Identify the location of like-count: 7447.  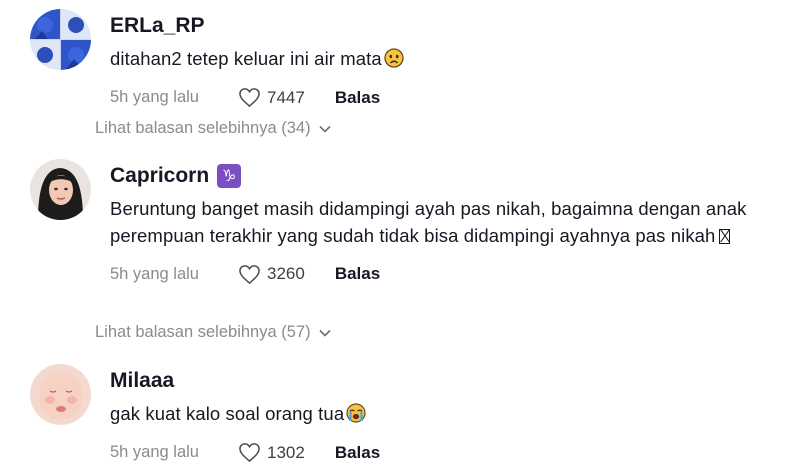
(286, 97).